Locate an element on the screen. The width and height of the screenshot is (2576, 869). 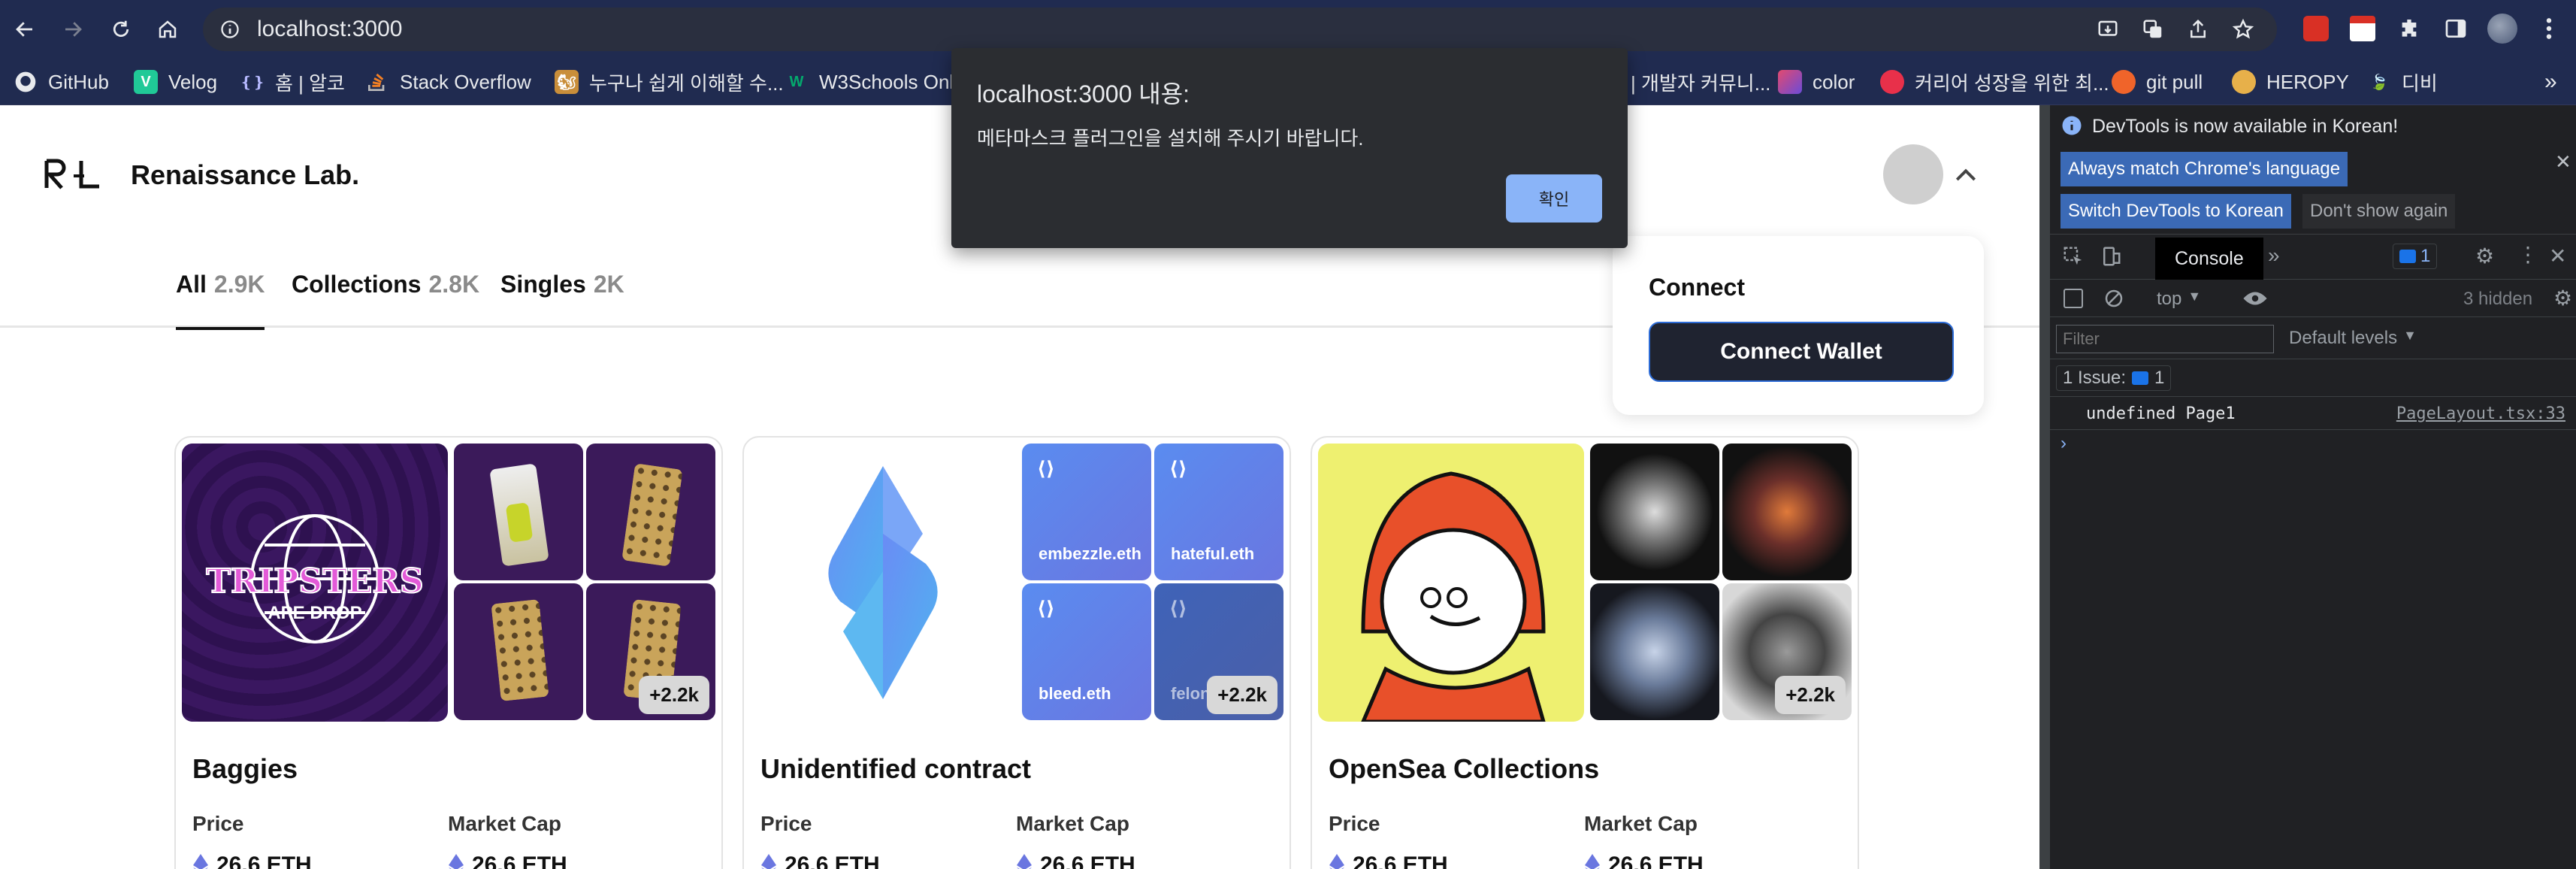
price-label: Price is located at coordinates (1354, 823).